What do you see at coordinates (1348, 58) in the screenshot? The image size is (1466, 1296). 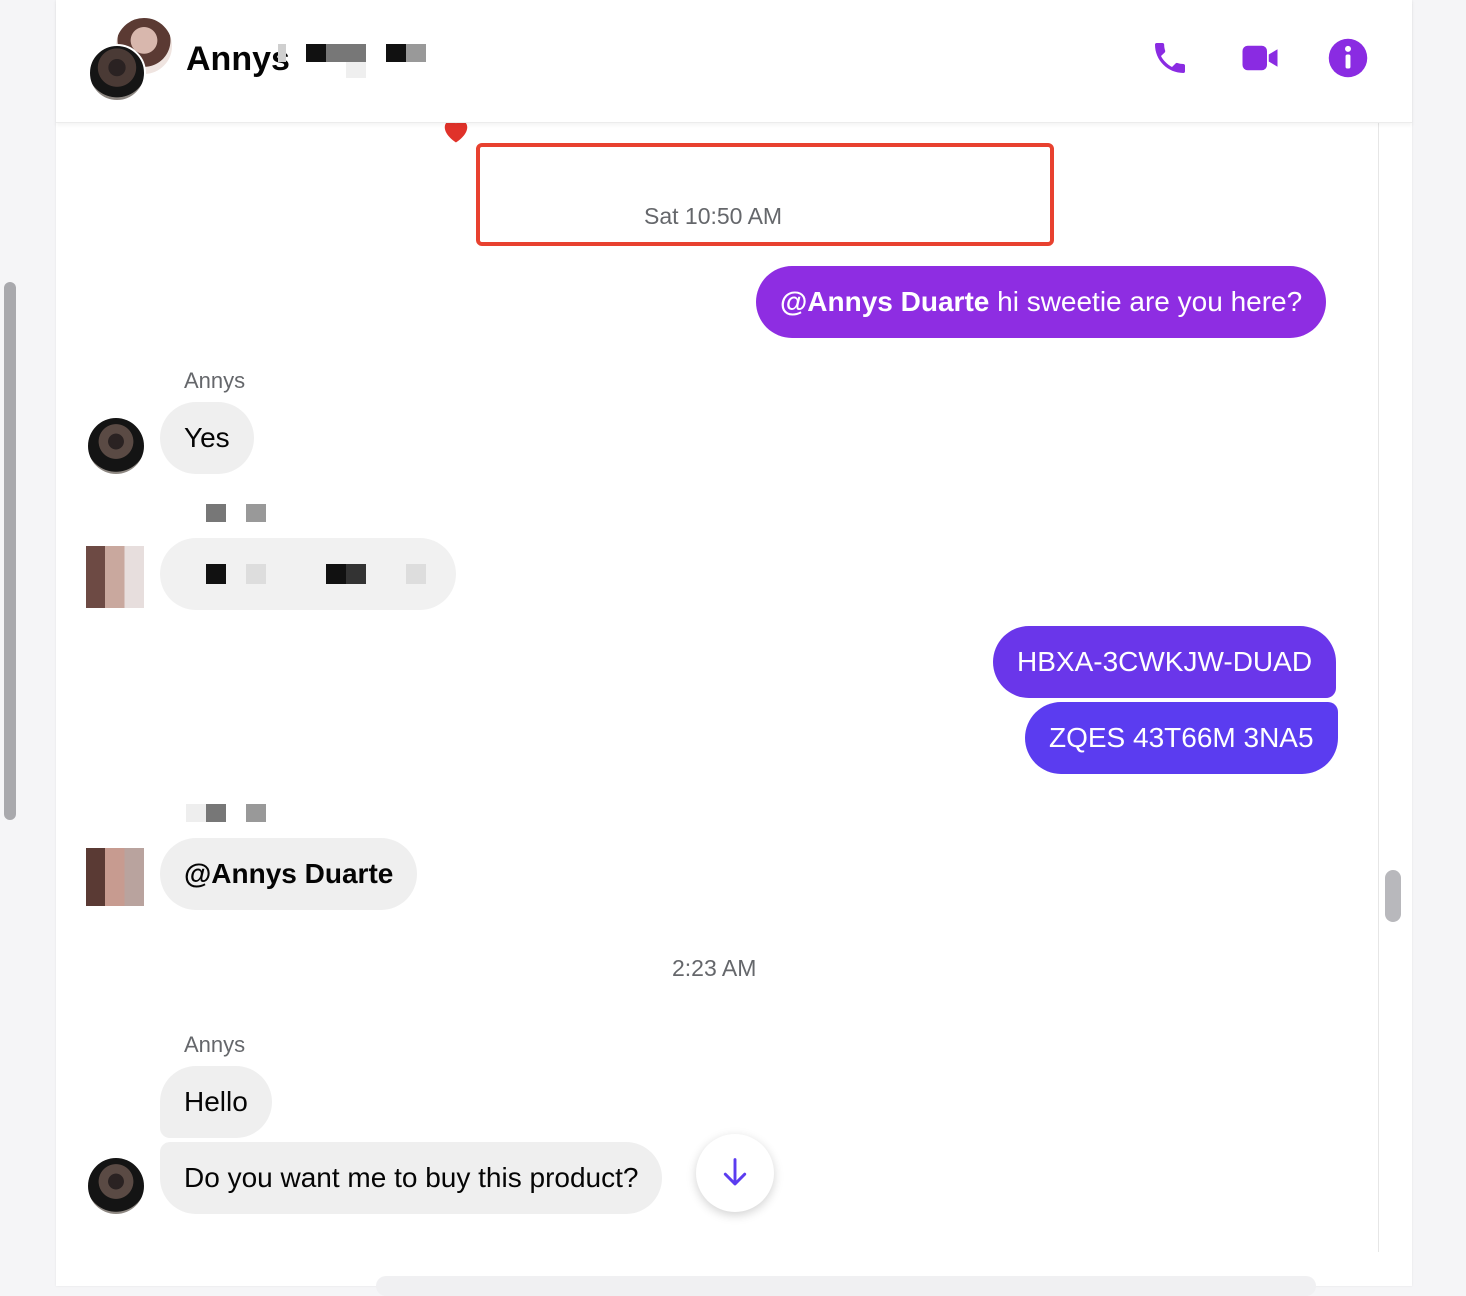 I see `info-icon` at bounding box center [1348, 58].